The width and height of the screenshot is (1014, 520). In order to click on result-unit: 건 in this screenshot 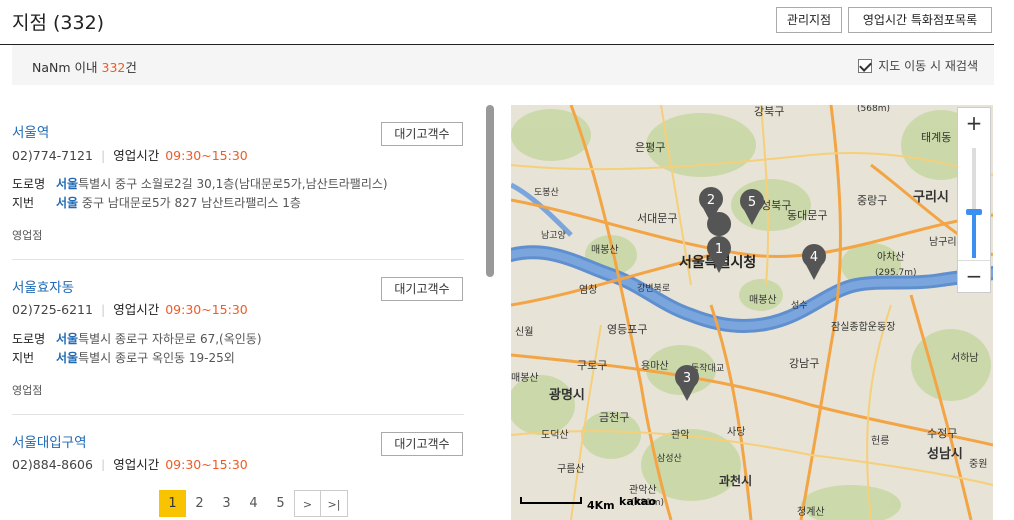, I will do `click(131, 67)`.